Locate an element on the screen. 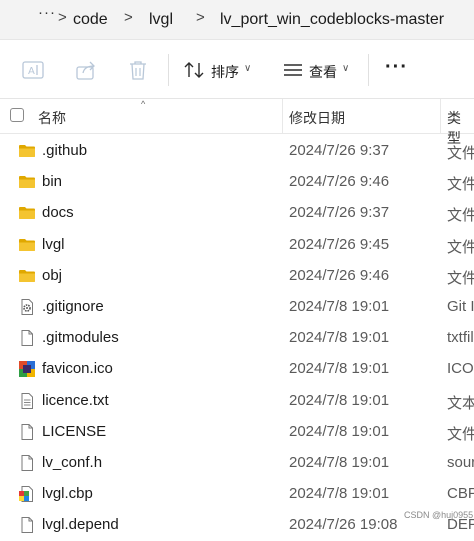 Image resolution: width=474 pixels, height=541 pixels. modified-date: 2024/7/26 19:08 is located at coordinates (343, 525).